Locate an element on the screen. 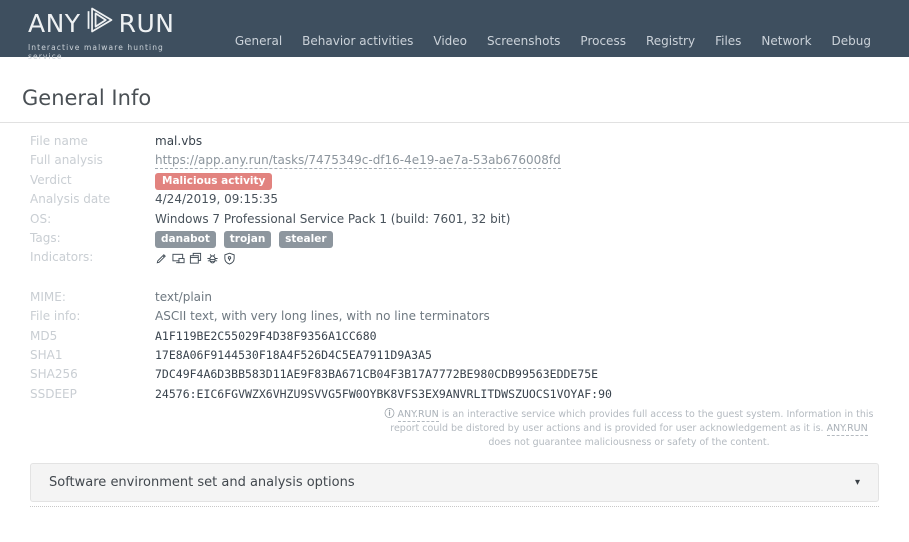 The width and height of the screenshot is (909, 542). nav-general: General is located at coordinates (258, 41).